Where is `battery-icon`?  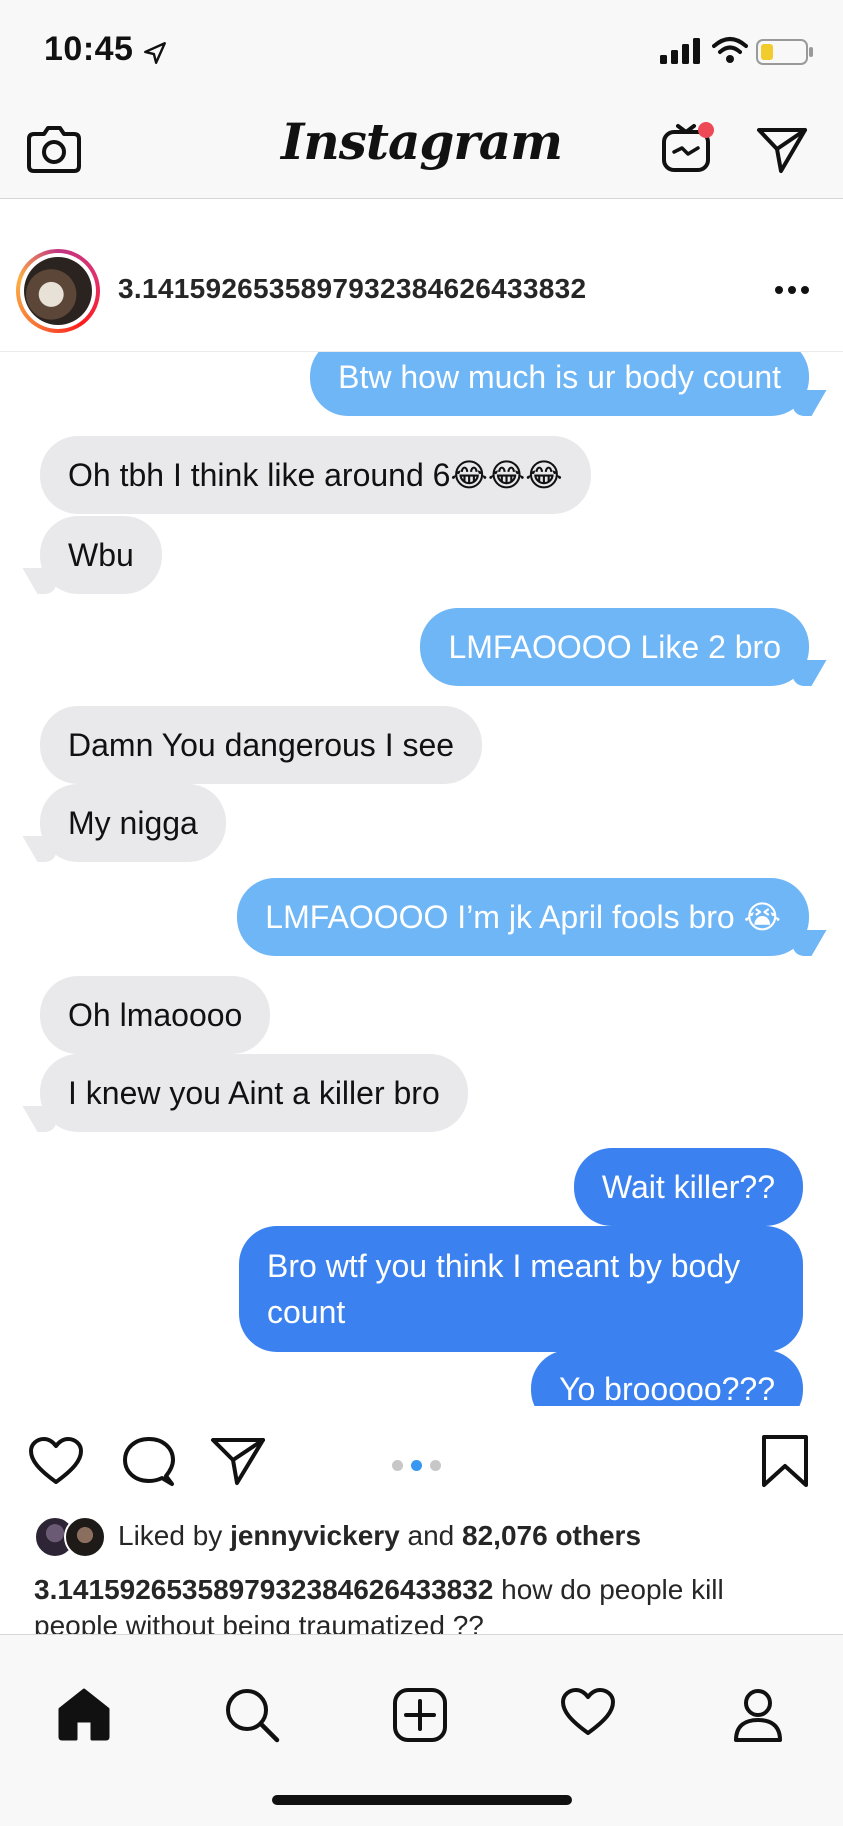
battery-icon is located at coordinates (784, 52).